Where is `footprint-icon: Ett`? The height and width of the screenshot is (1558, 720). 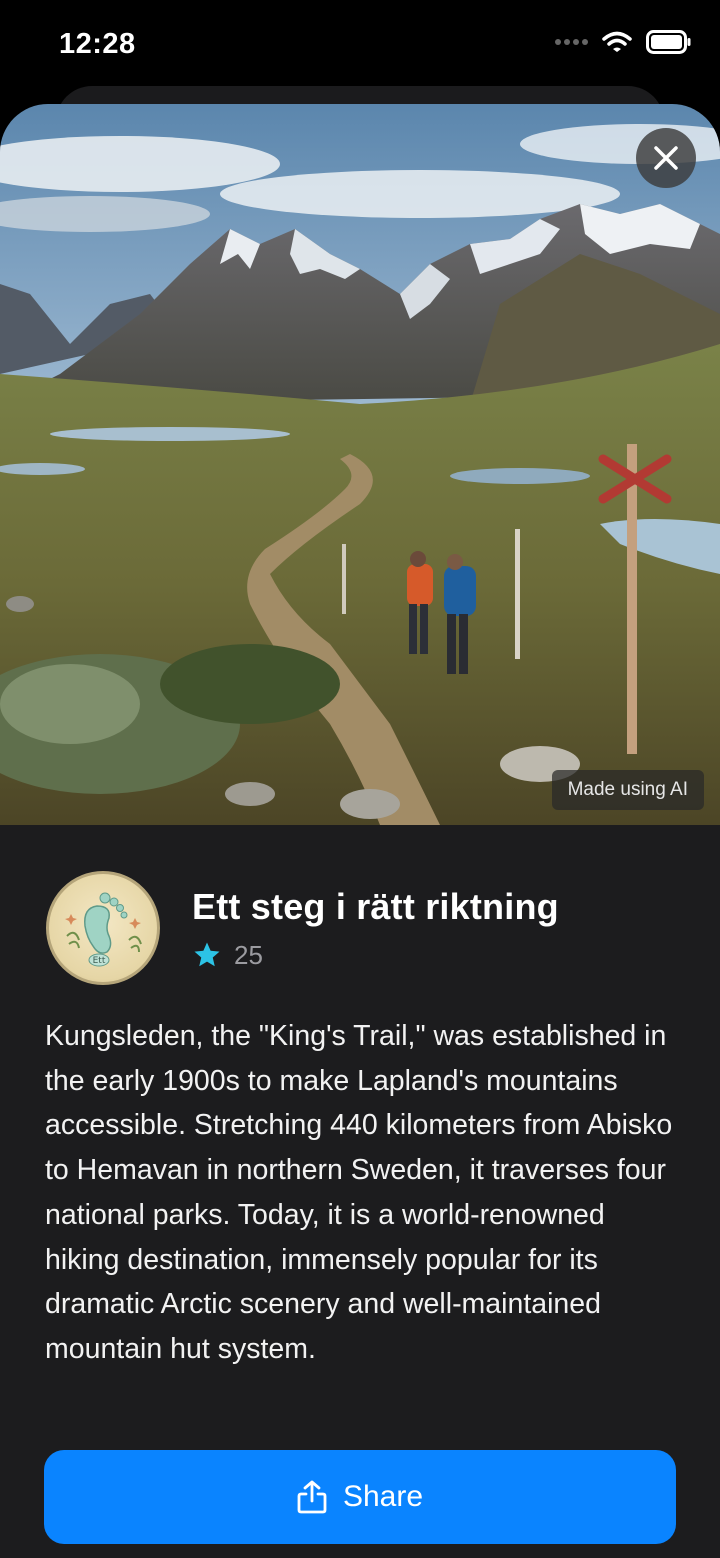 footprint-icon: Ett is located at coordinates (103, 929).